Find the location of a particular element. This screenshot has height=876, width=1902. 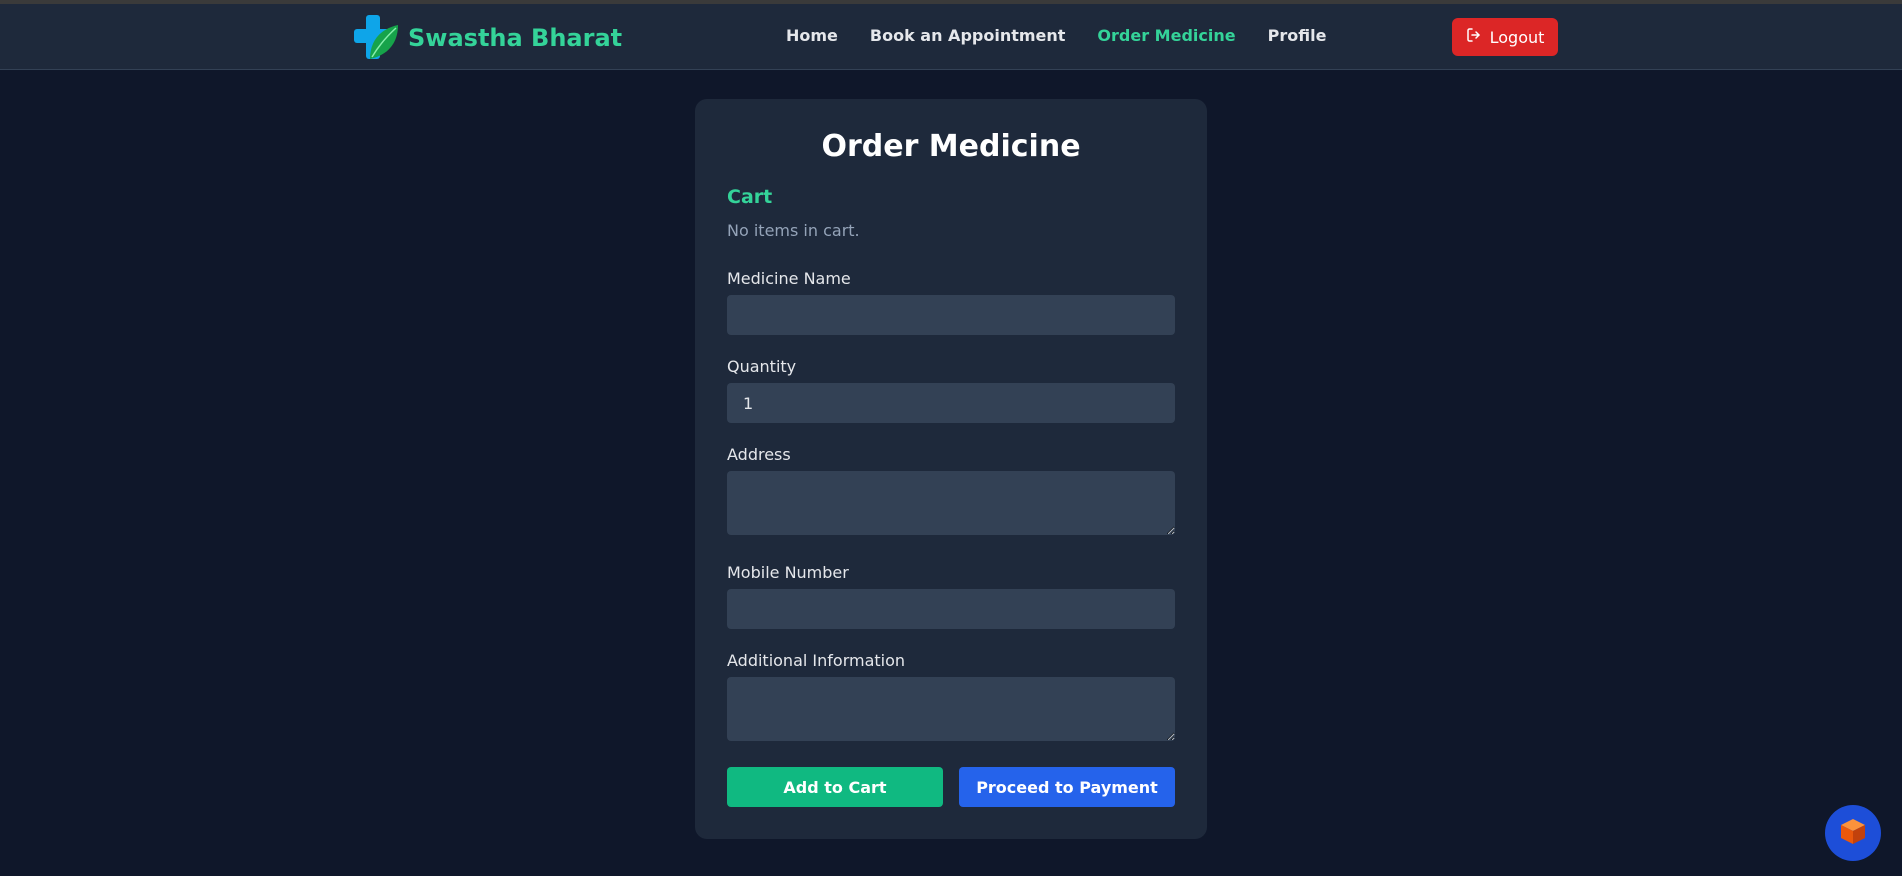

brand-name: Swastha Bharat is located at coordinates (515, 38).